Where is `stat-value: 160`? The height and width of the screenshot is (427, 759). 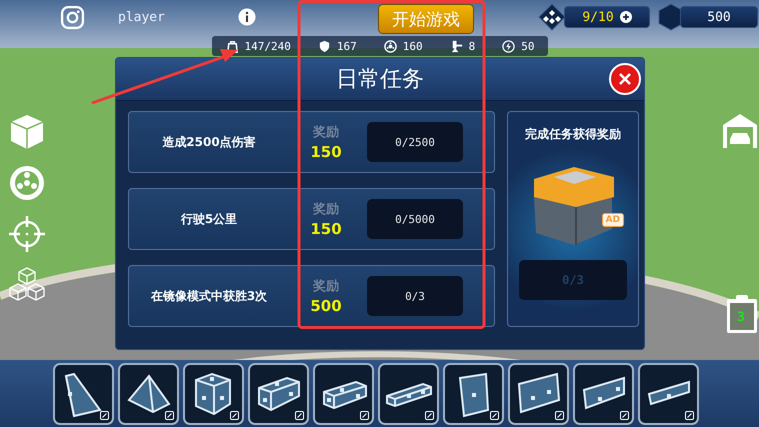 stat-value: 160 is located at coordinates (412, 46).